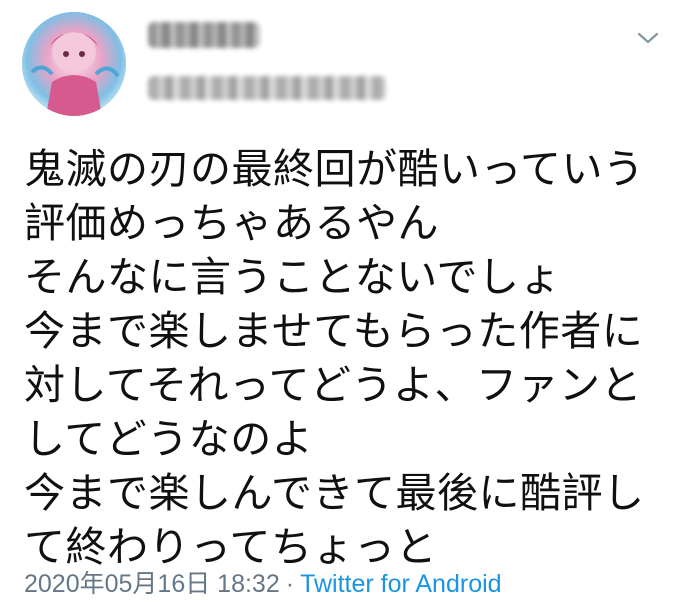 The image size is (680, 613). What do you see at coordinates (334, 169) in the screenshot?
I see `tweet-text-line: 鬼滅の刃の最終回が酷いっていう` at bounding box center [334, 169].